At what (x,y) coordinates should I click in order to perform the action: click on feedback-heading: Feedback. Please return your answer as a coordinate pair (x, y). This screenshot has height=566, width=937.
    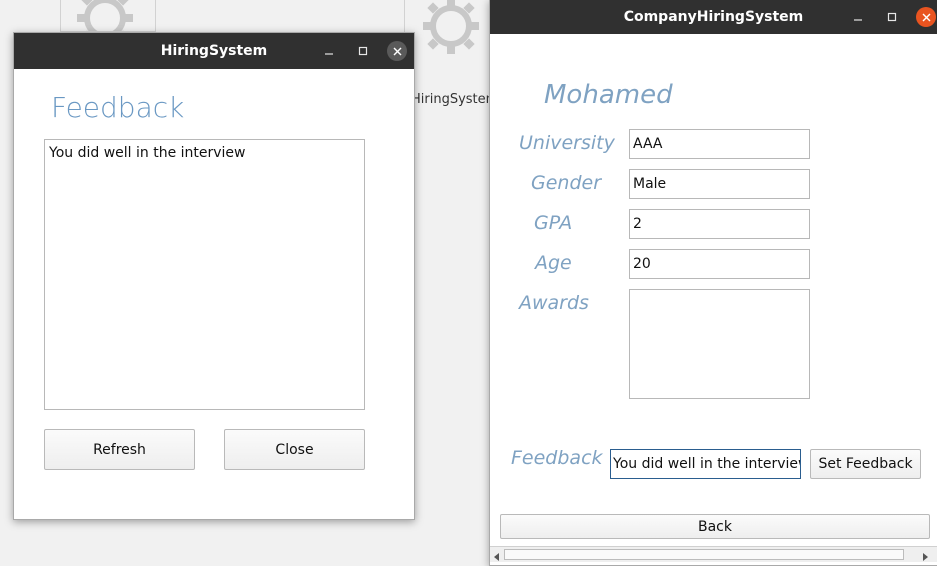
    Looking at the image, I should click on (118, 107).